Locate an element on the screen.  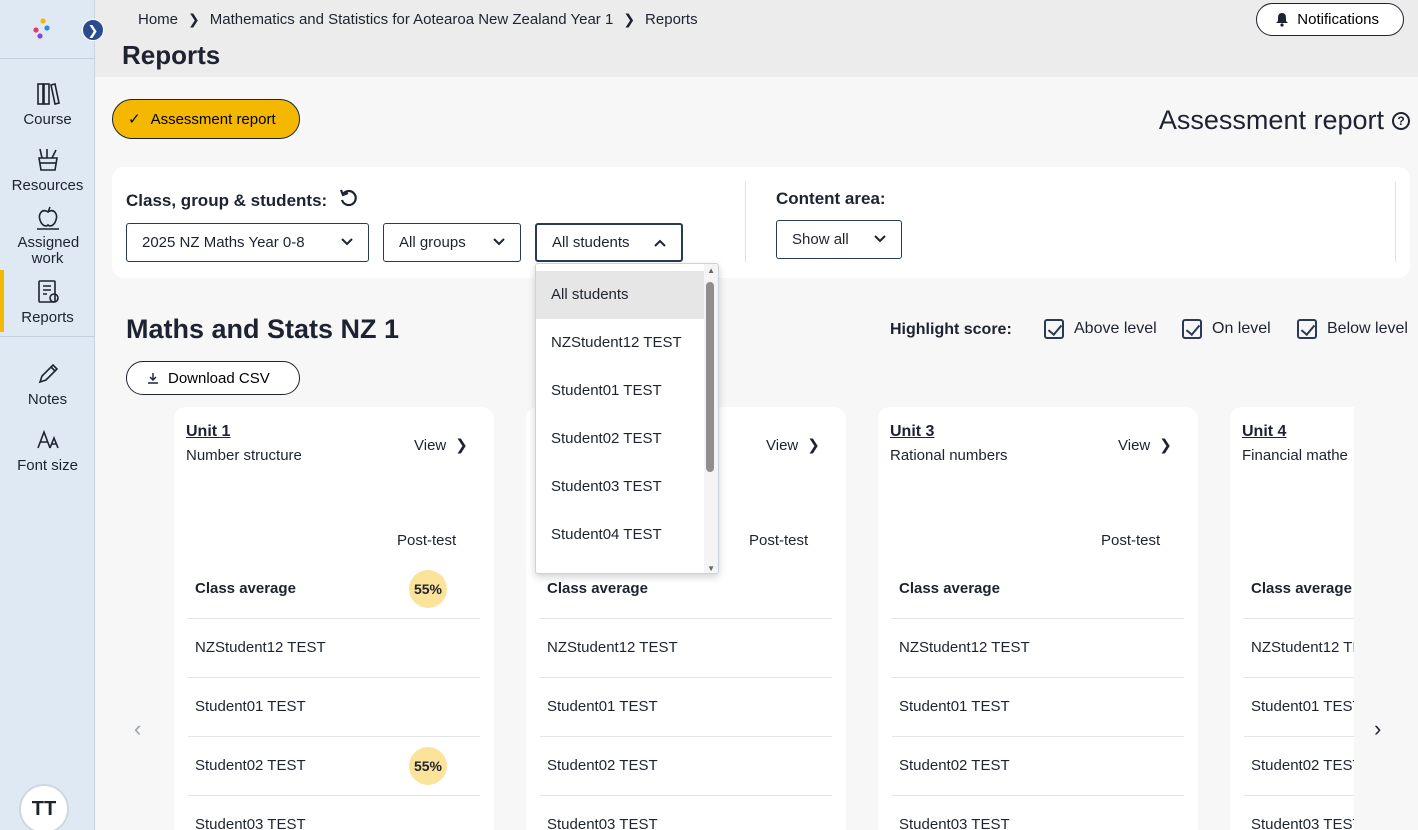
above-level-checkbox: Above level is located at coordinates (1100, 329).